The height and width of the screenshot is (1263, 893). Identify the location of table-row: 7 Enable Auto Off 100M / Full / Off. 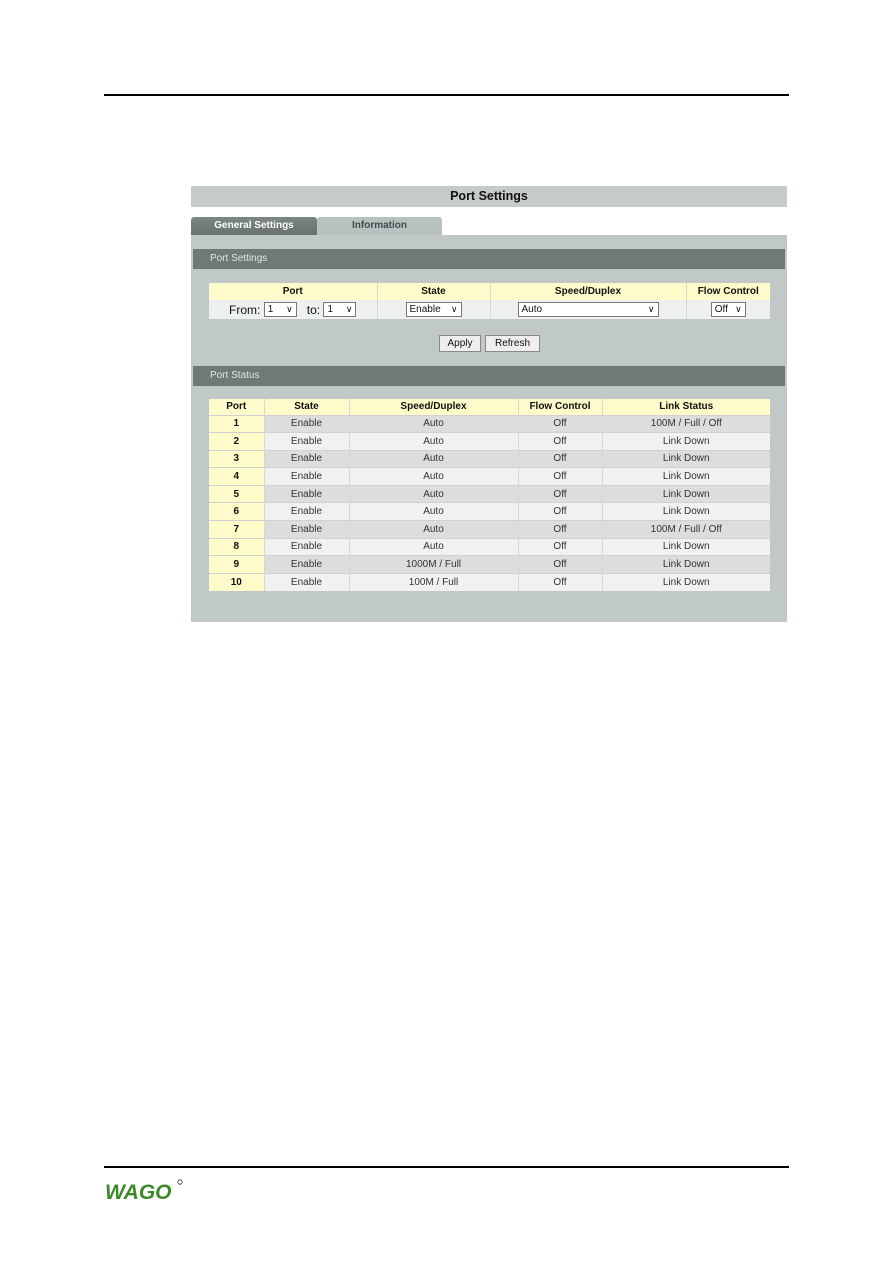
(489, 529).